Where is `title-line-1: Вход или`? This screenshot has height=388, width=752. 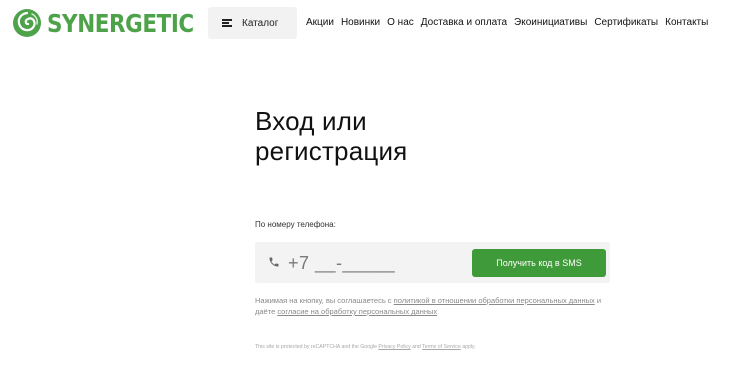
title-line-1: Вход или is located at coordinates (311, 121).